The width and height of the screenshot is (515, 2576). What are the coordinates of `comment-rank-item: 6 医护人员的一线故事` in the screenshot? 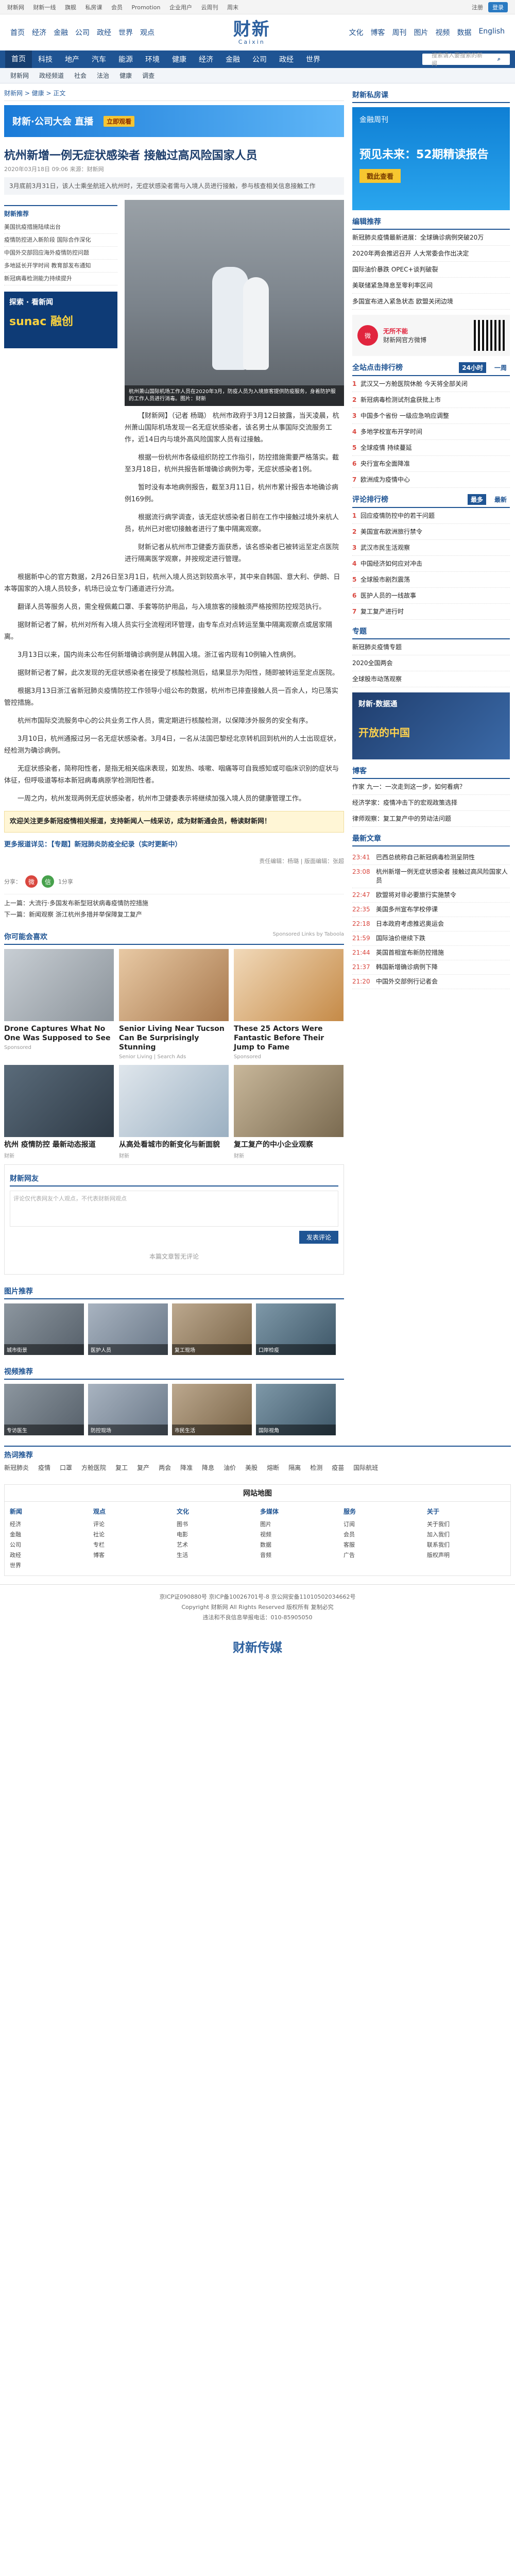 It's located at (431, 596).